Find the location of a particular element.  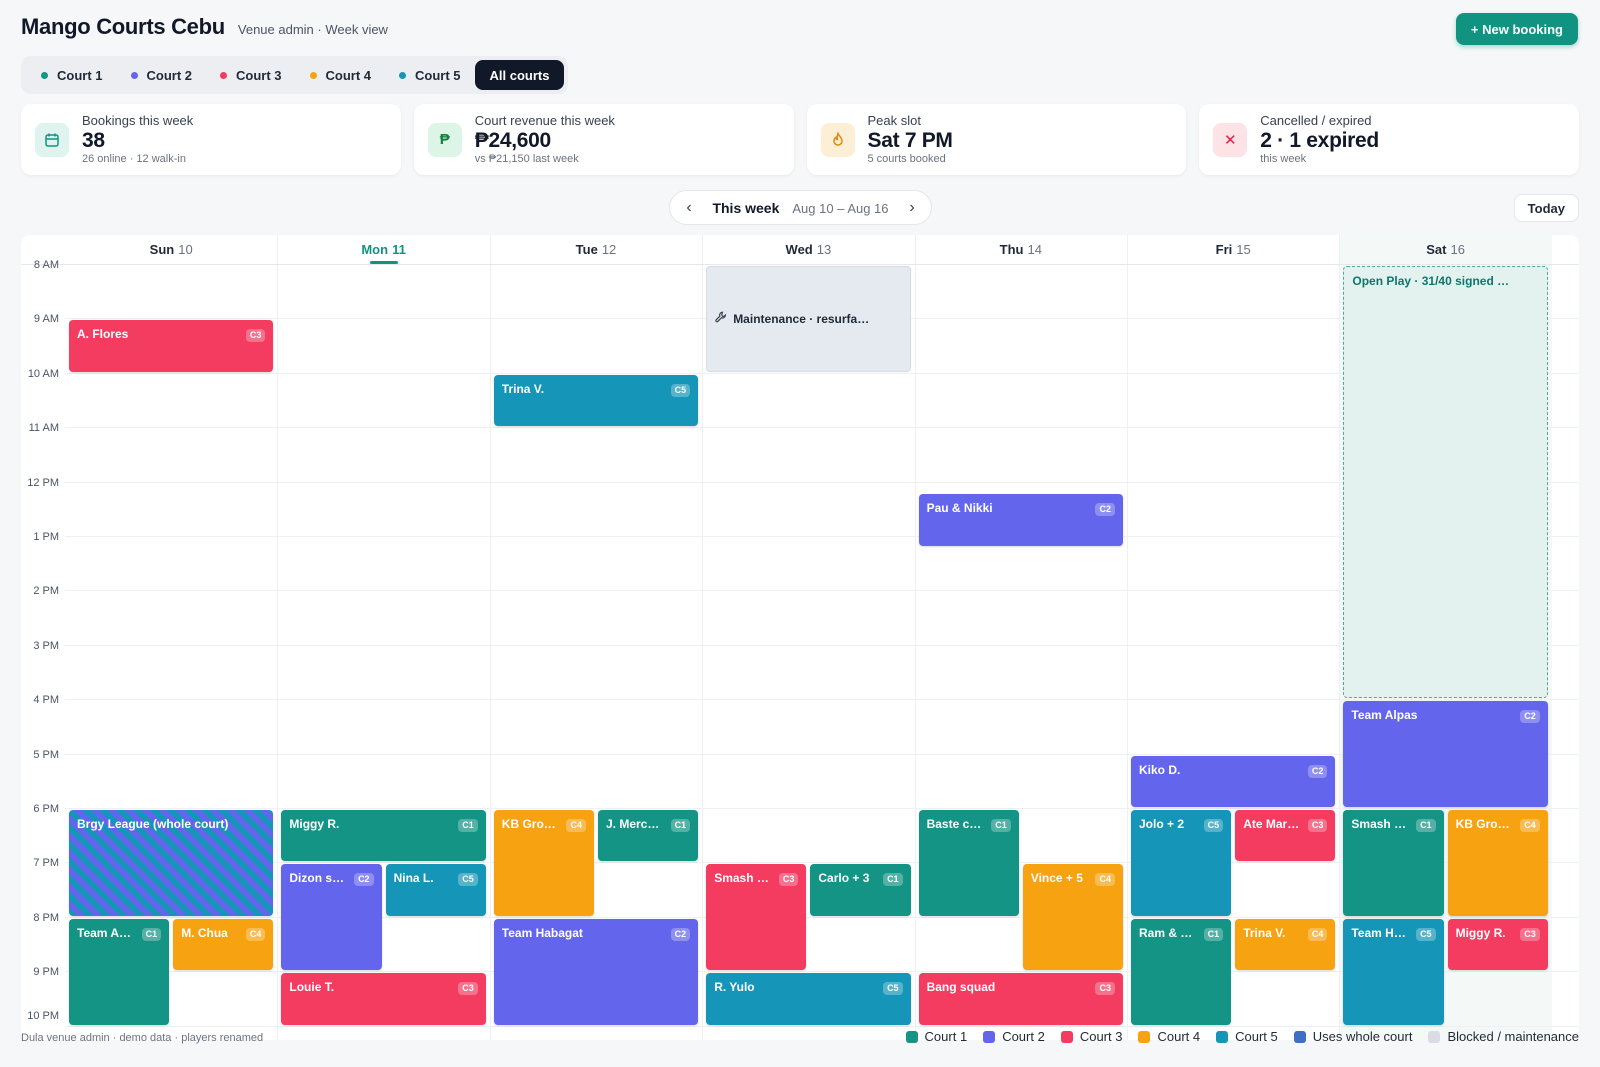

booking-block: Miggy R. C3 is located at coordinates (1497, 944).